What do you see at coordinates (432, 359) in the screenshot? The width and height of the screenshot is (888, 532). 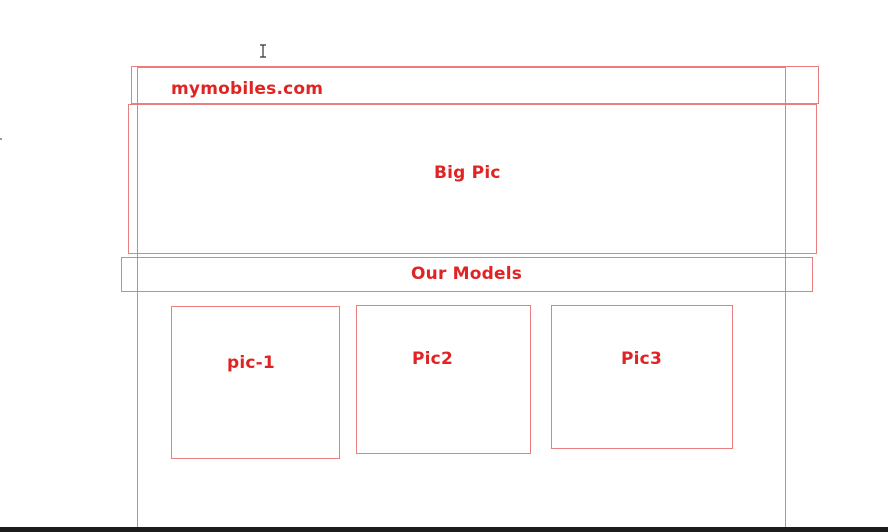 I see `model-card-label: Pic2` at bounding box center [432, 359].